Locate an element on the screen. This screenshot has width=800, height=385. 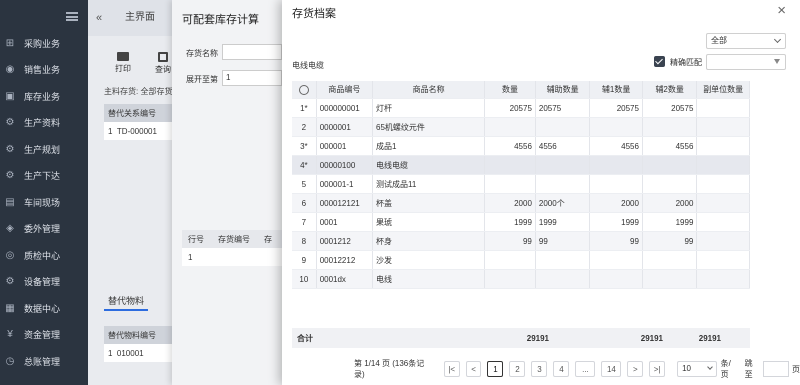
jump-page-input is located at coordinates (776, 369).